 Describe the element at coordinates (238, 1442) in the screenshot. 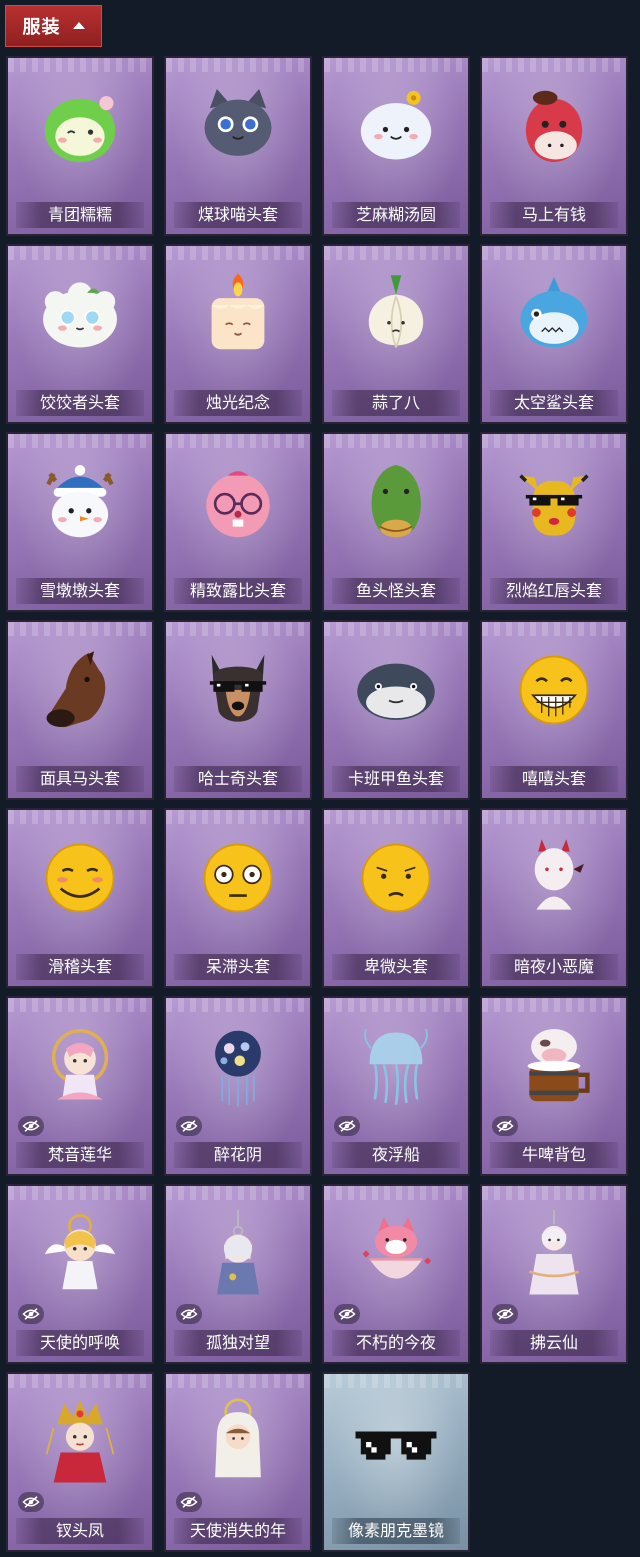

I see `hooded-angel-backpack-icon` at that location.